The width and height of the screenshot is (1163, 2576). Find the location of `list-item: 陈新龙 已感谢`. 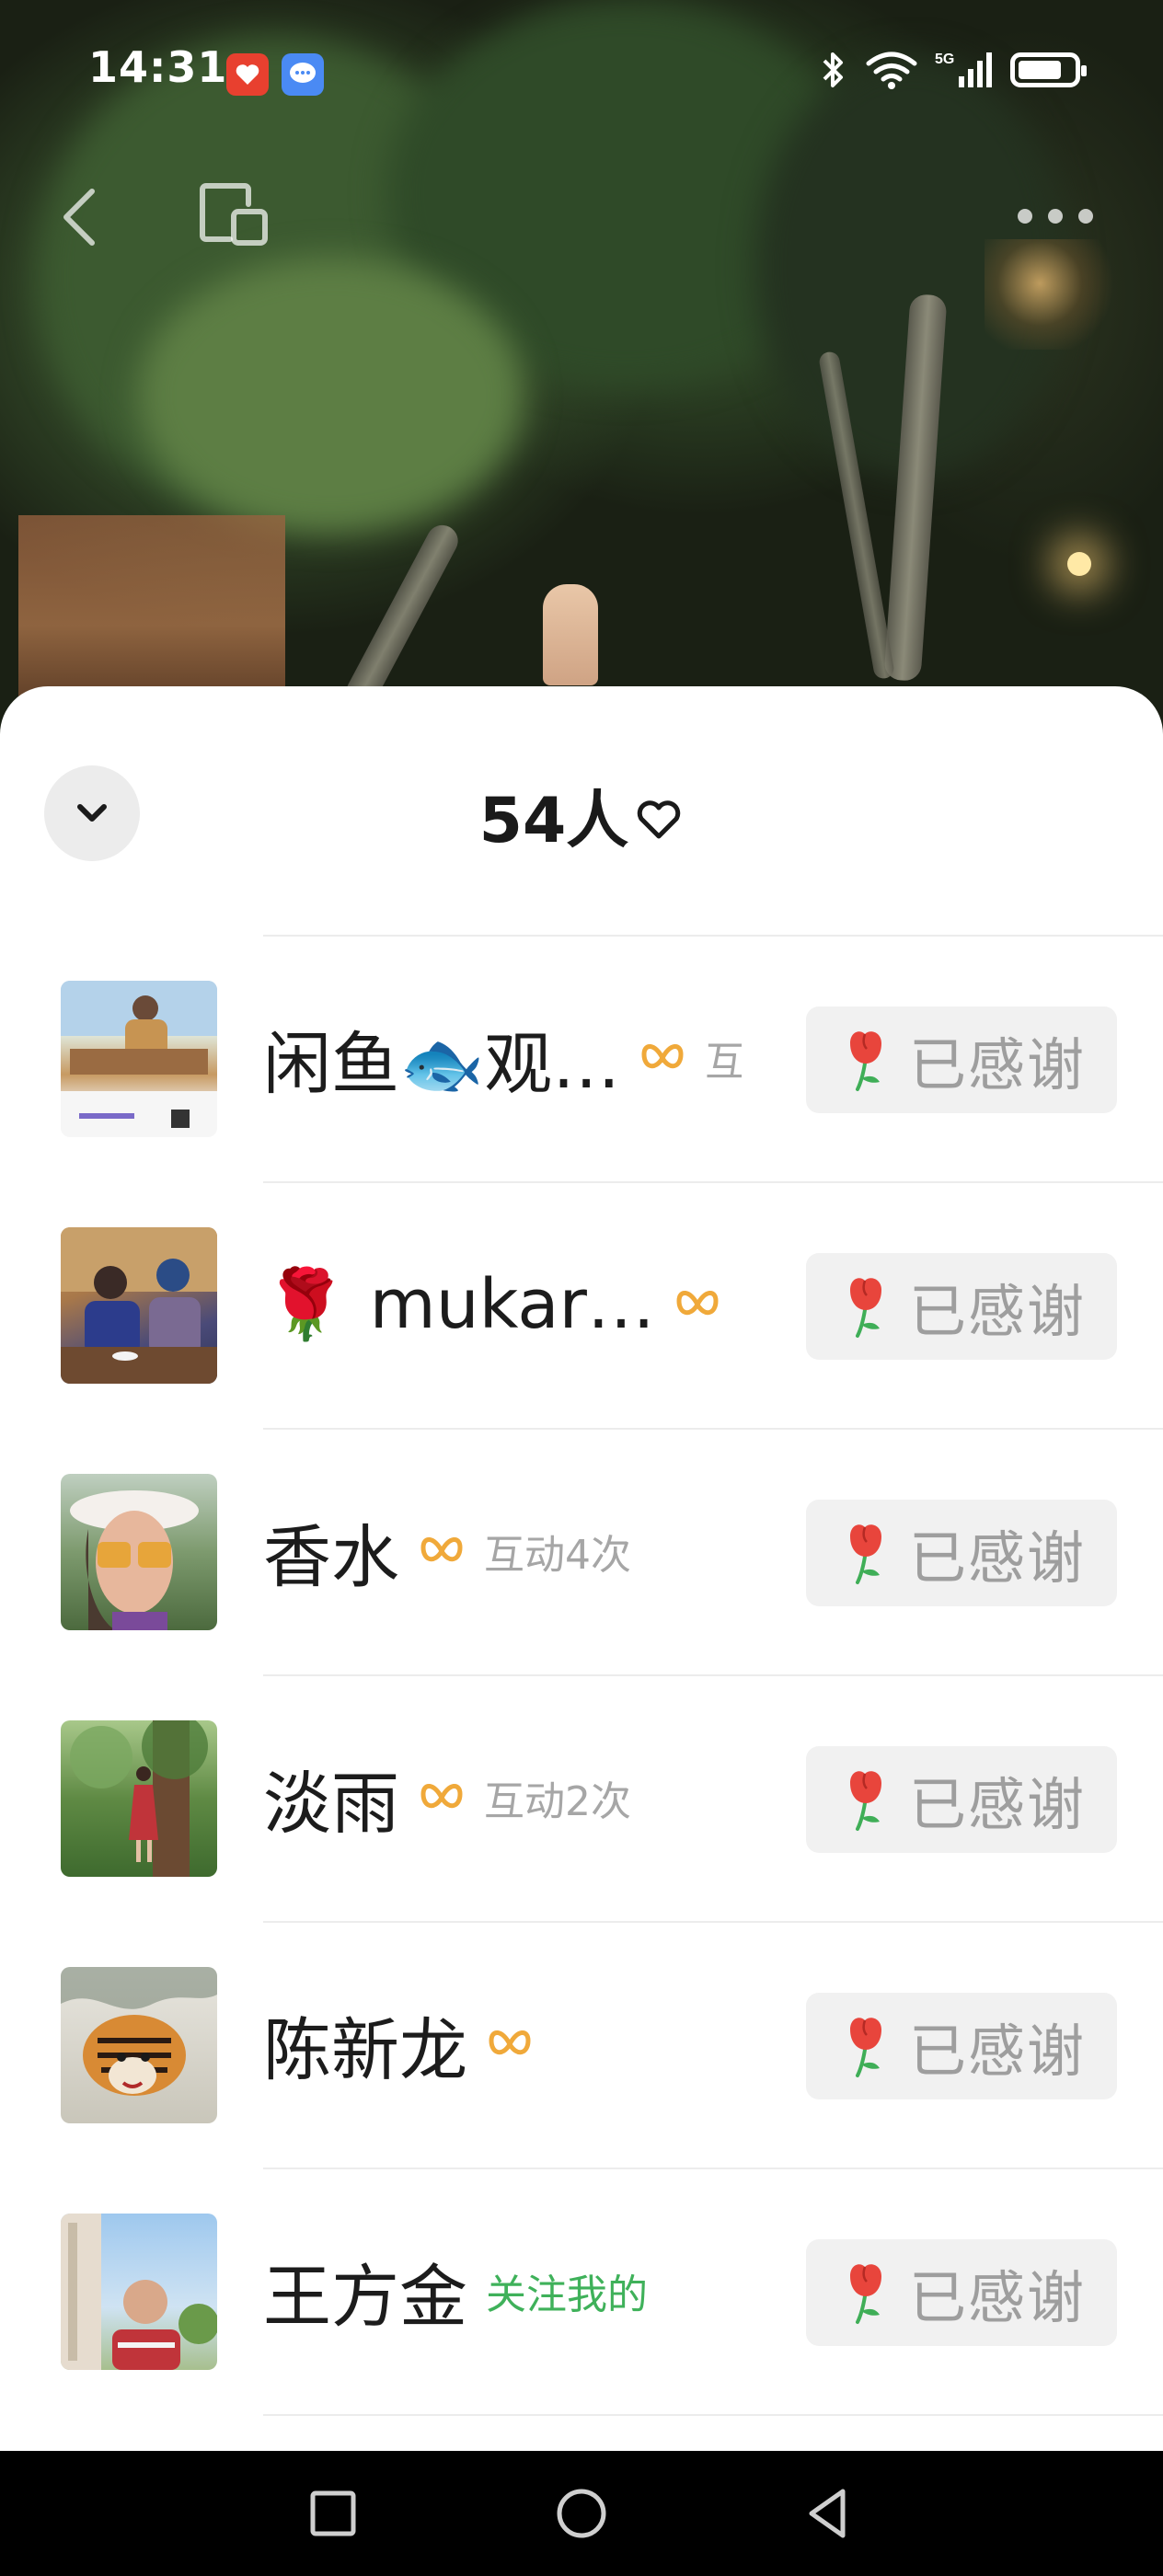

list-item: 陈新龙 已感谢 is located at coordinates (581, 2044).